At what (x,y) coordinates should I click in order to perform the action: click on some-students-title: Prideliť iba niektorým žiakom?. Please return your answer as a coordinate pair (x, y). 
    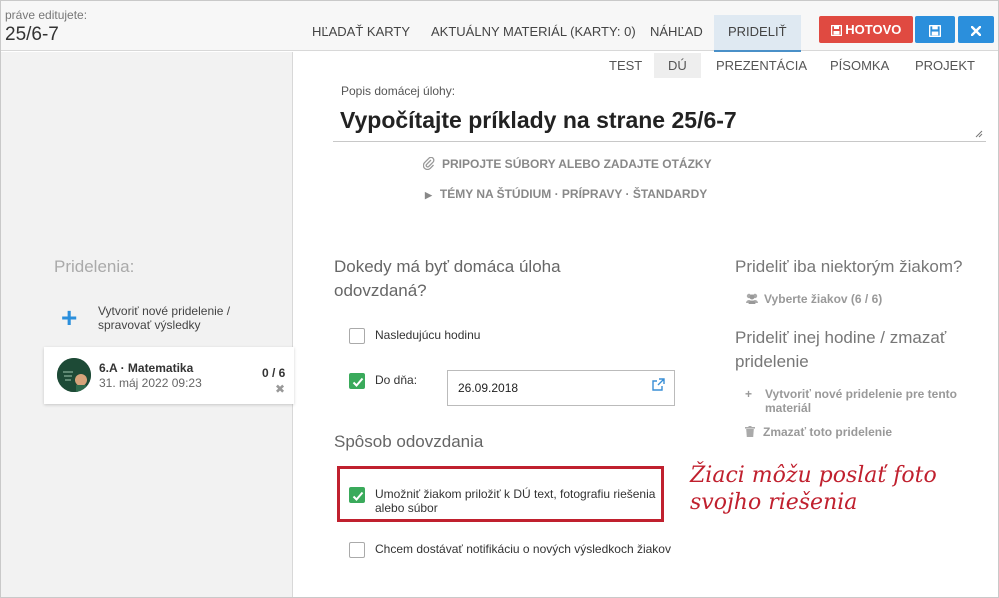
    Looking at the image, I should click on (849, 266).